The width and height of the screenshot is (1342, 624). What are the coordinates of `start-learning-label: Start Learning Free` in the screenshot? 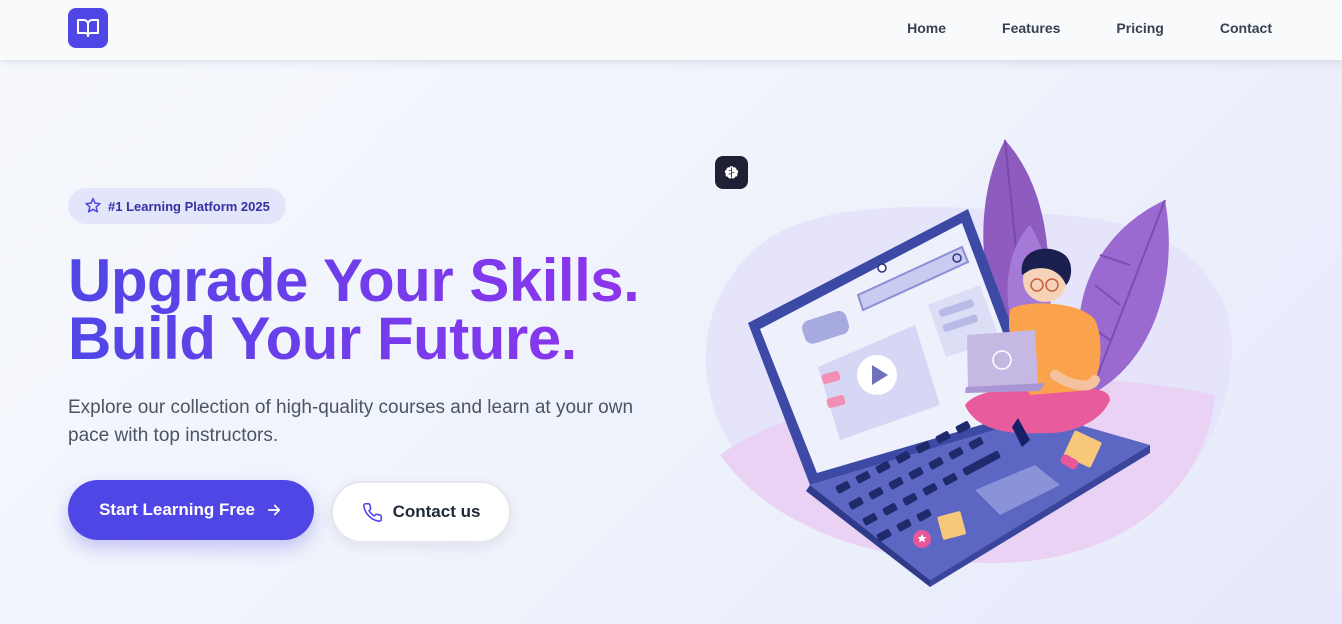 It's located at (177, 509).